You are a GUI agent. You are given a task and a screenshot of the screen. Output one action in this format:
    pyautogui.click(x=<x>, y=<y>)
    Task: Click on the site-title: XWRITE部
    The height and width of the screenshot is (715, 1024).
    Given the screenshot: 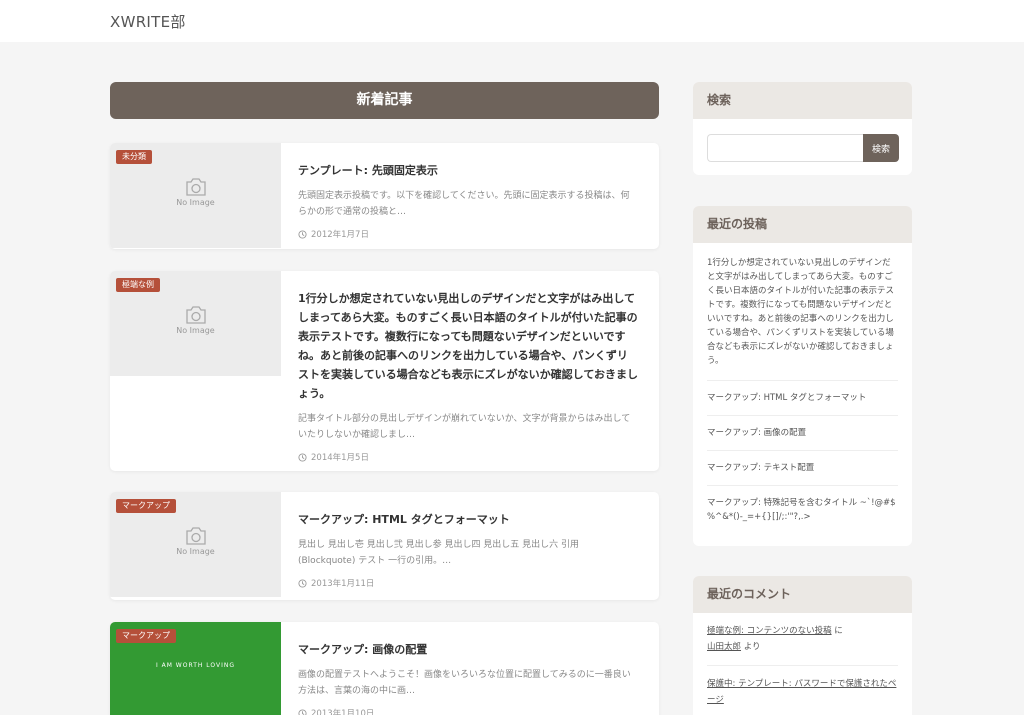 What is the action you would take?
    pyautogui.click(x=148, y=21)
    